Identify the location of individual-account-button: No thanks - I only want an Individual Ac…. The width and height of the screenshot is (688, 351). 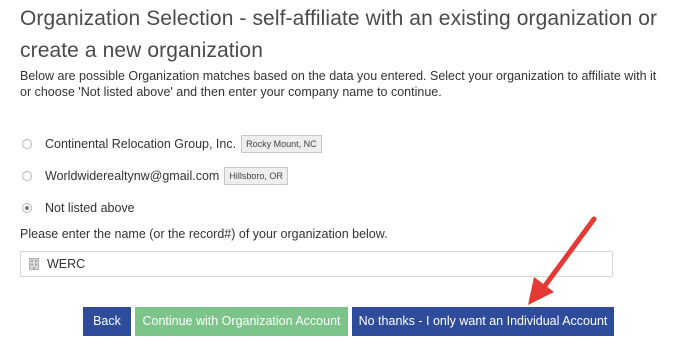
(483, 321).